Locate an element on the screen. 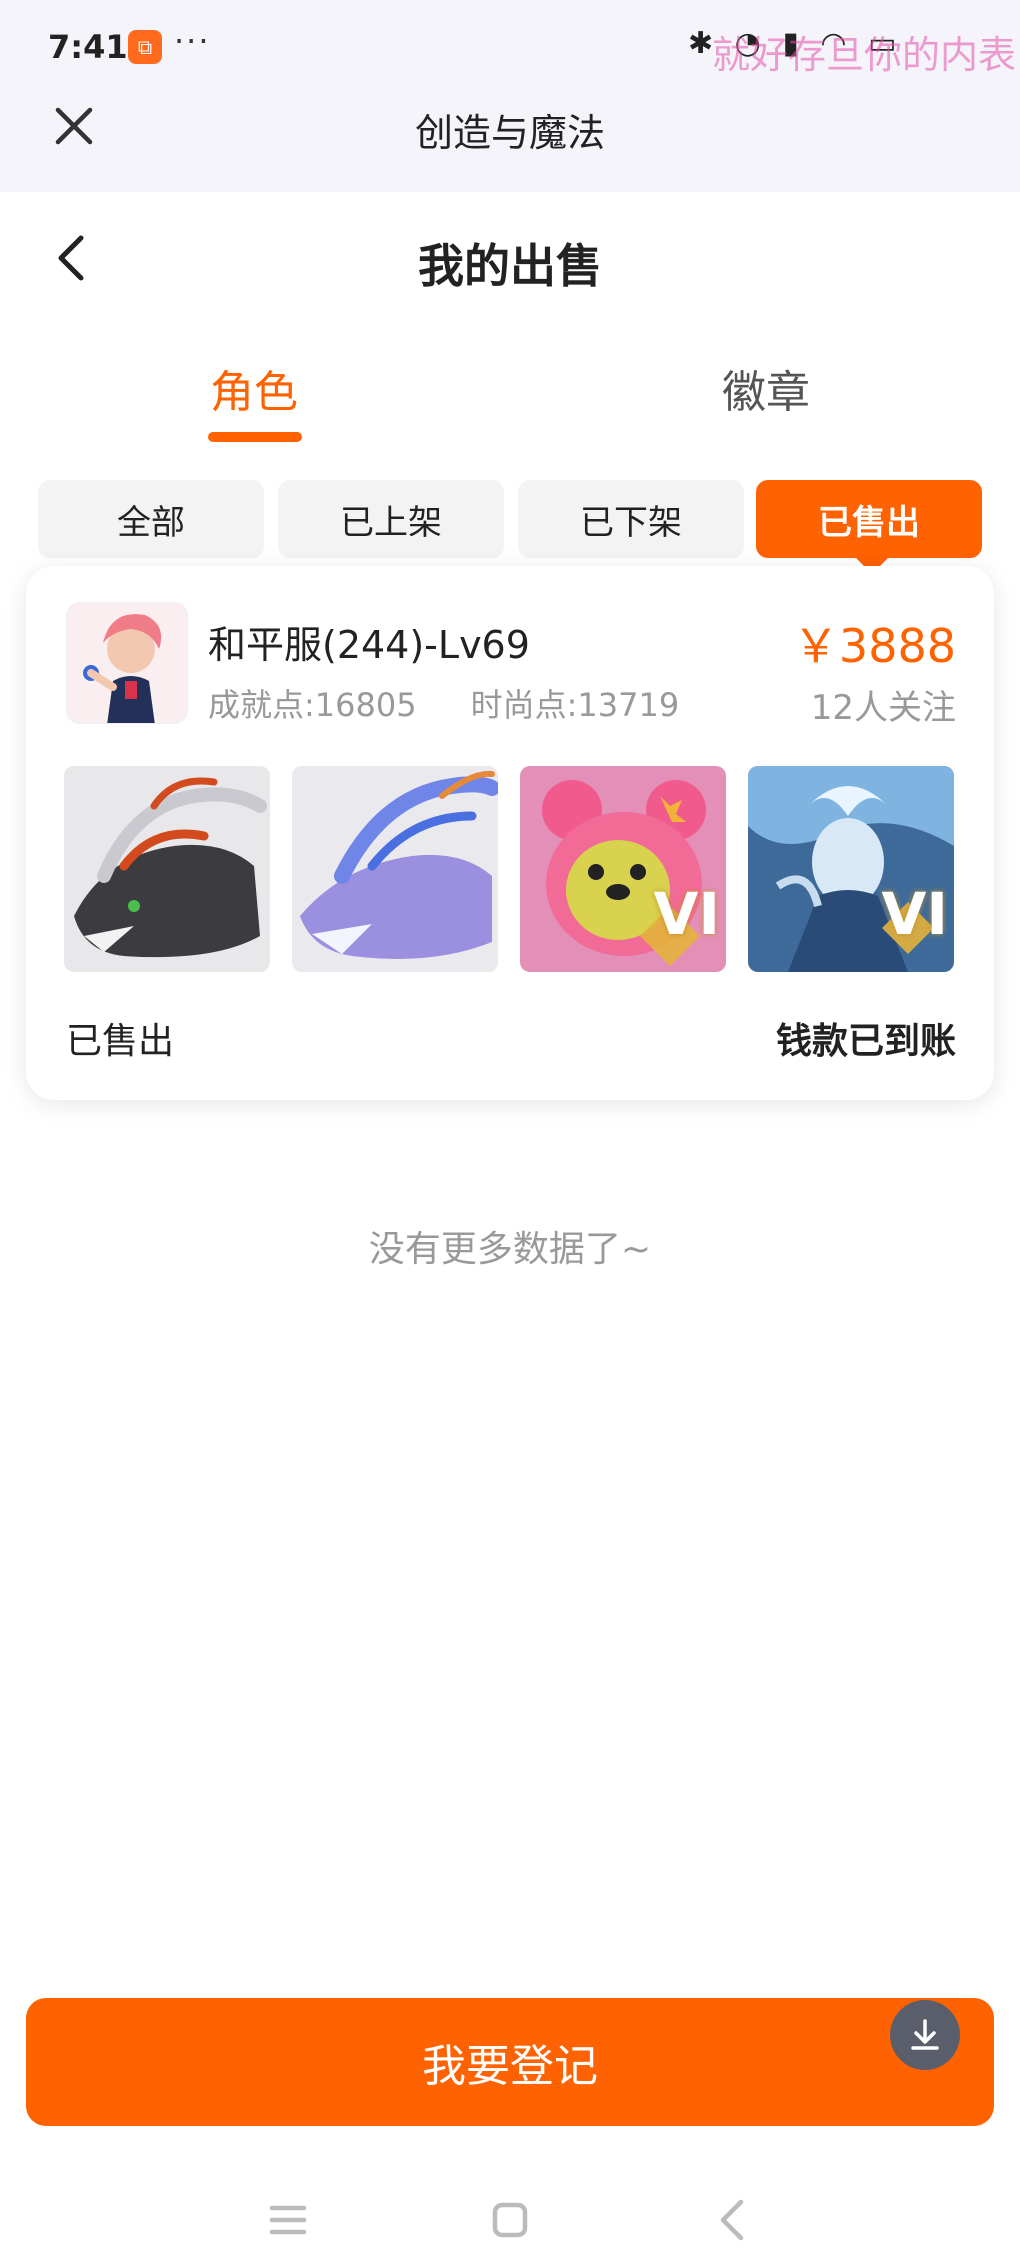  top-app-bar: 7:41 ⧉ ··· ✱ ◔ ▮ ◠ ▭ 就好存旦你的内表 创造与魔法 is located at coordinates (510, 96).